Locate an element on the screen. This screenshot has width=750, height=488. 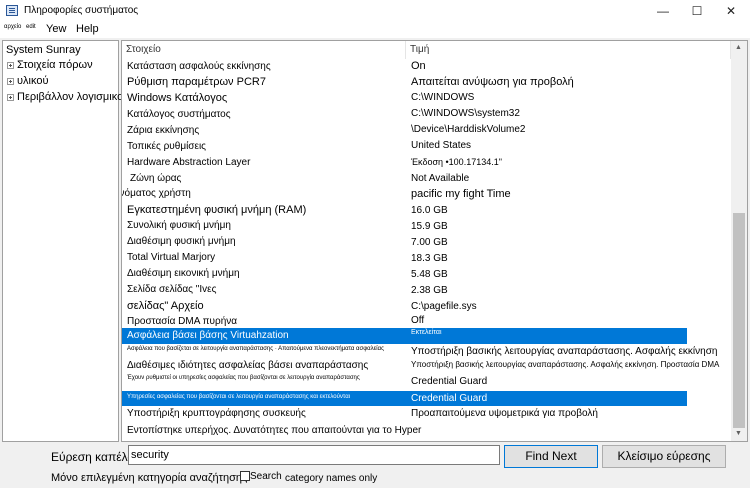
row-item: Διαθέσιμη εικονική μνήμη is located at coordinates (183, 273).